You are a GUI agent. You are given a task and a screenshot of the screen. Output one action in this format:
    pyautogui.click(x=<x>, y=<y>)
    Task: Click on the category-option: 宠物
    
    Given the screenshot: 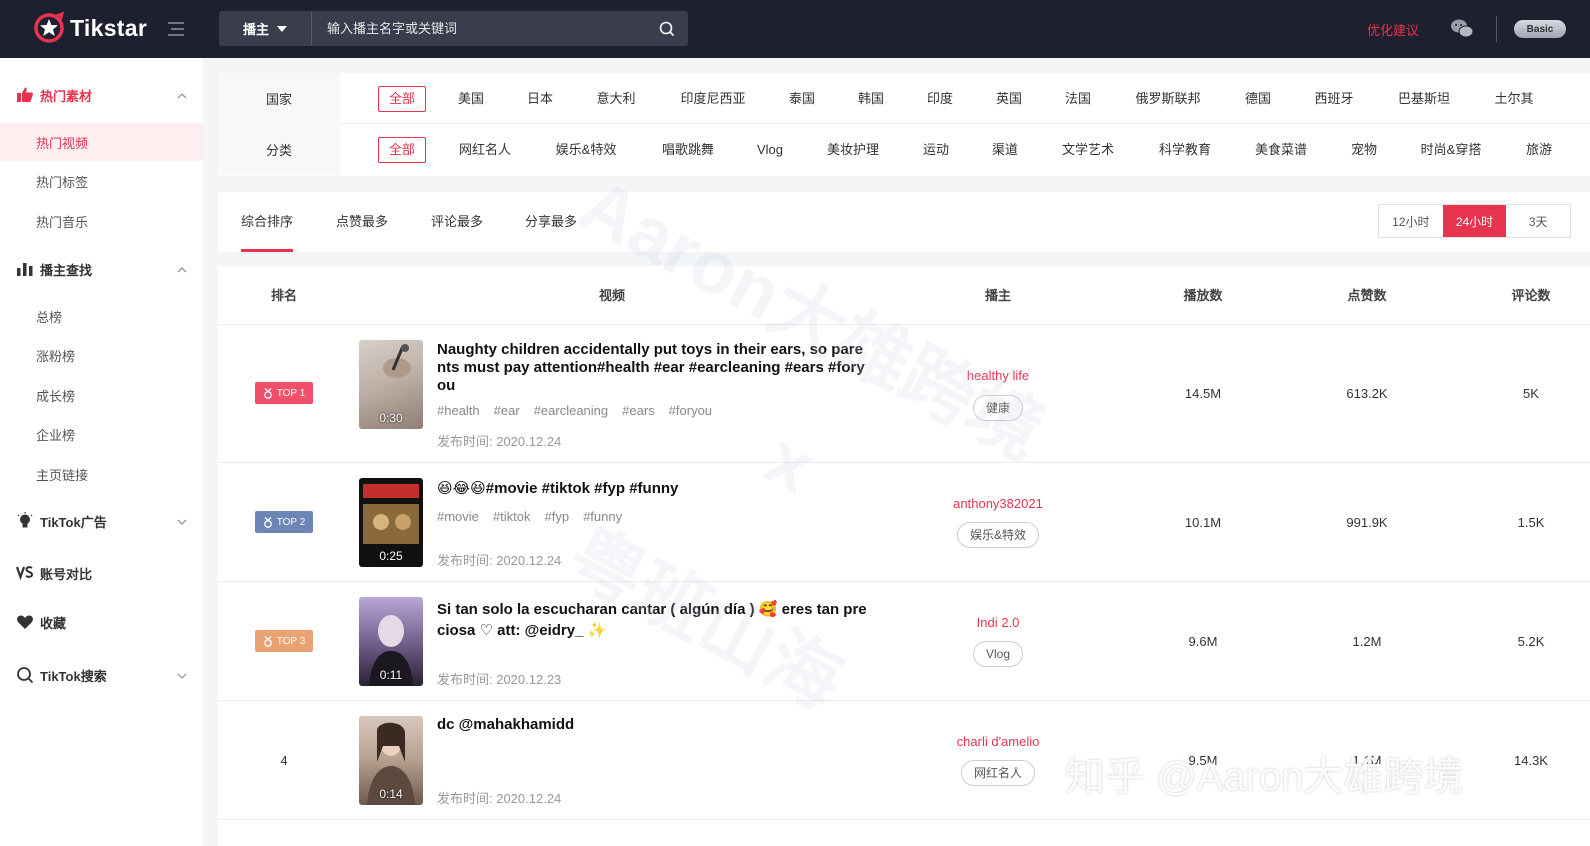 What is the action you would take?
    pyautogui.click(x=1364, y=150)
    